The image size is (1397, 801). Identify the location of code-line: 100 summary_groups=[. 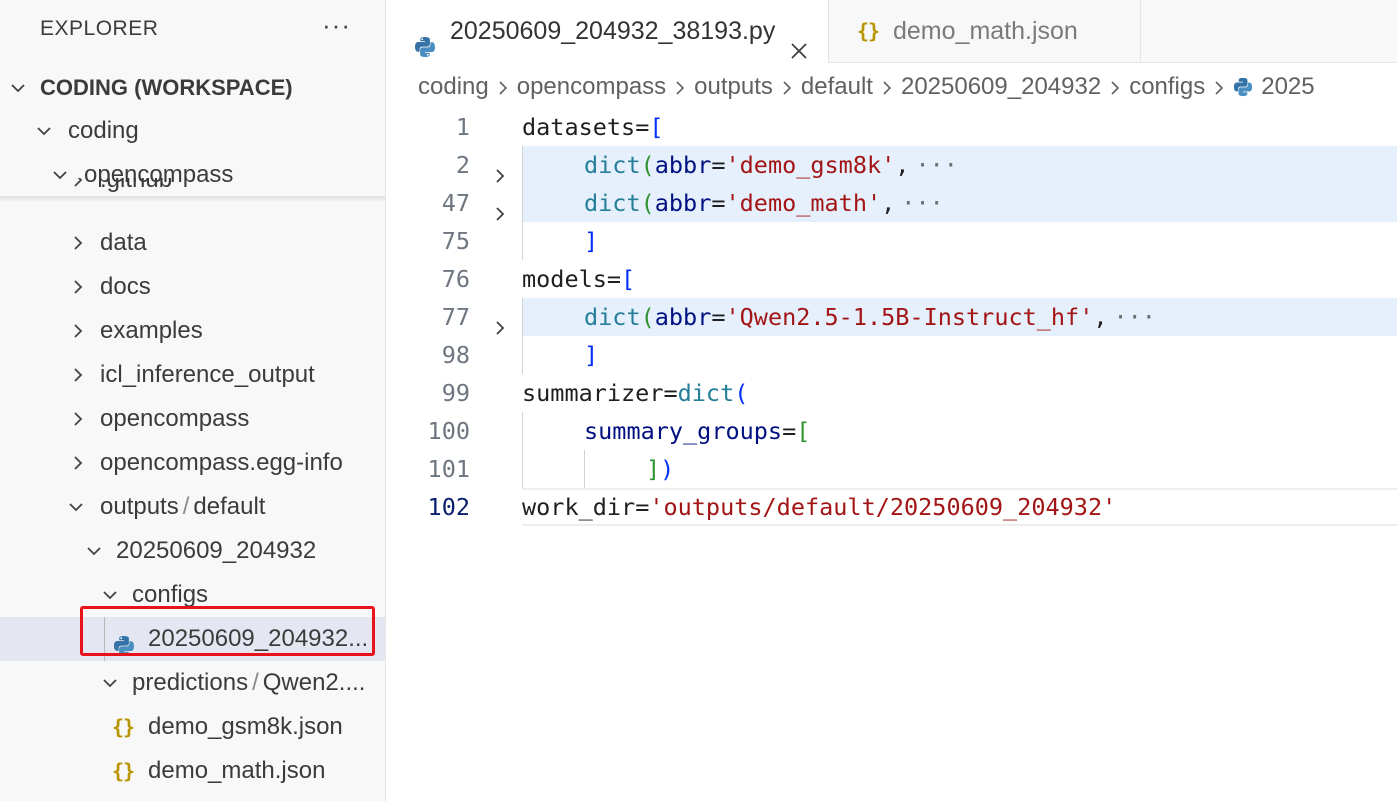
(891, 431).